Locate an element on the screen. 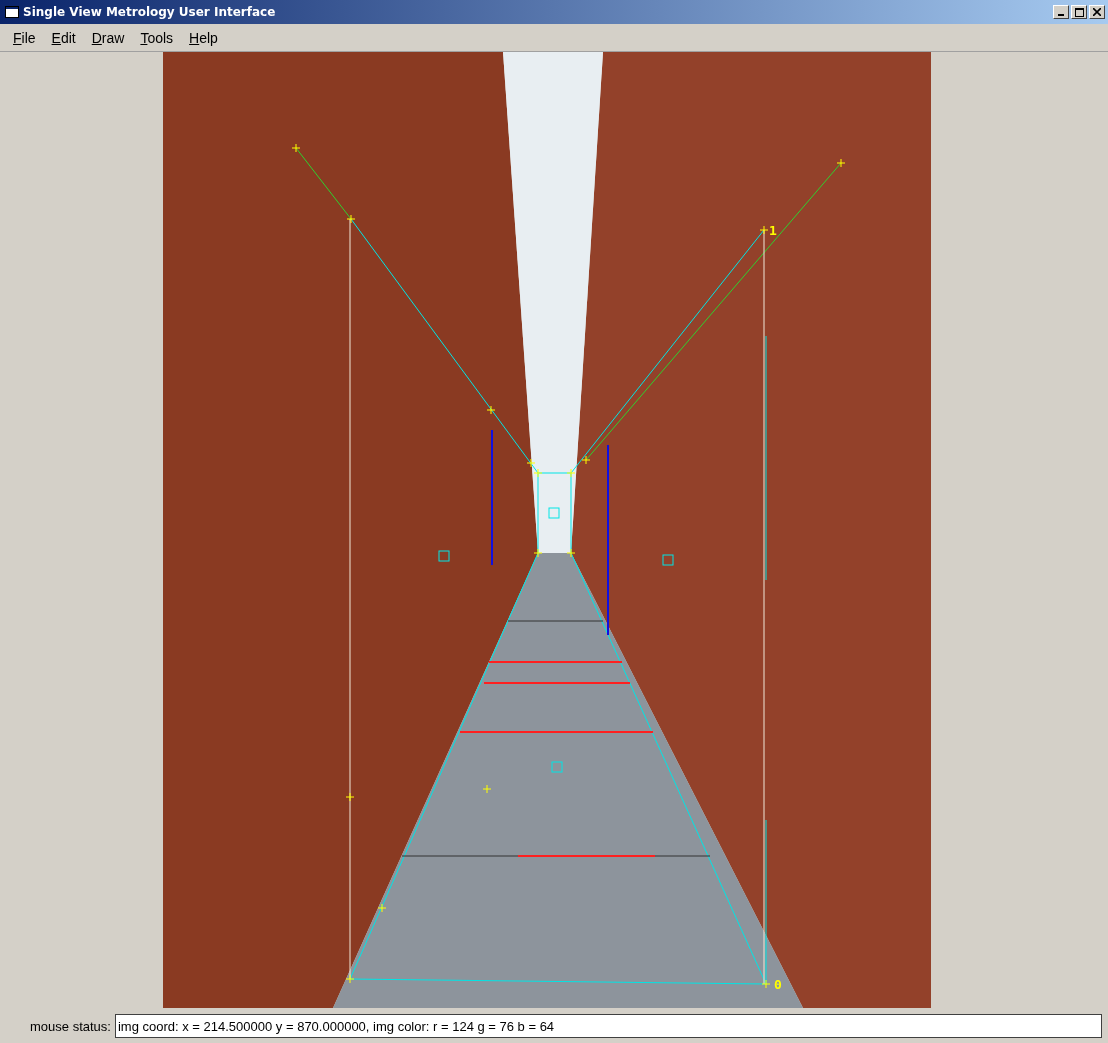 Image resolution: width=1108 pixels, height=1043 pixels. close-button is located at coordinates (1097, 12).